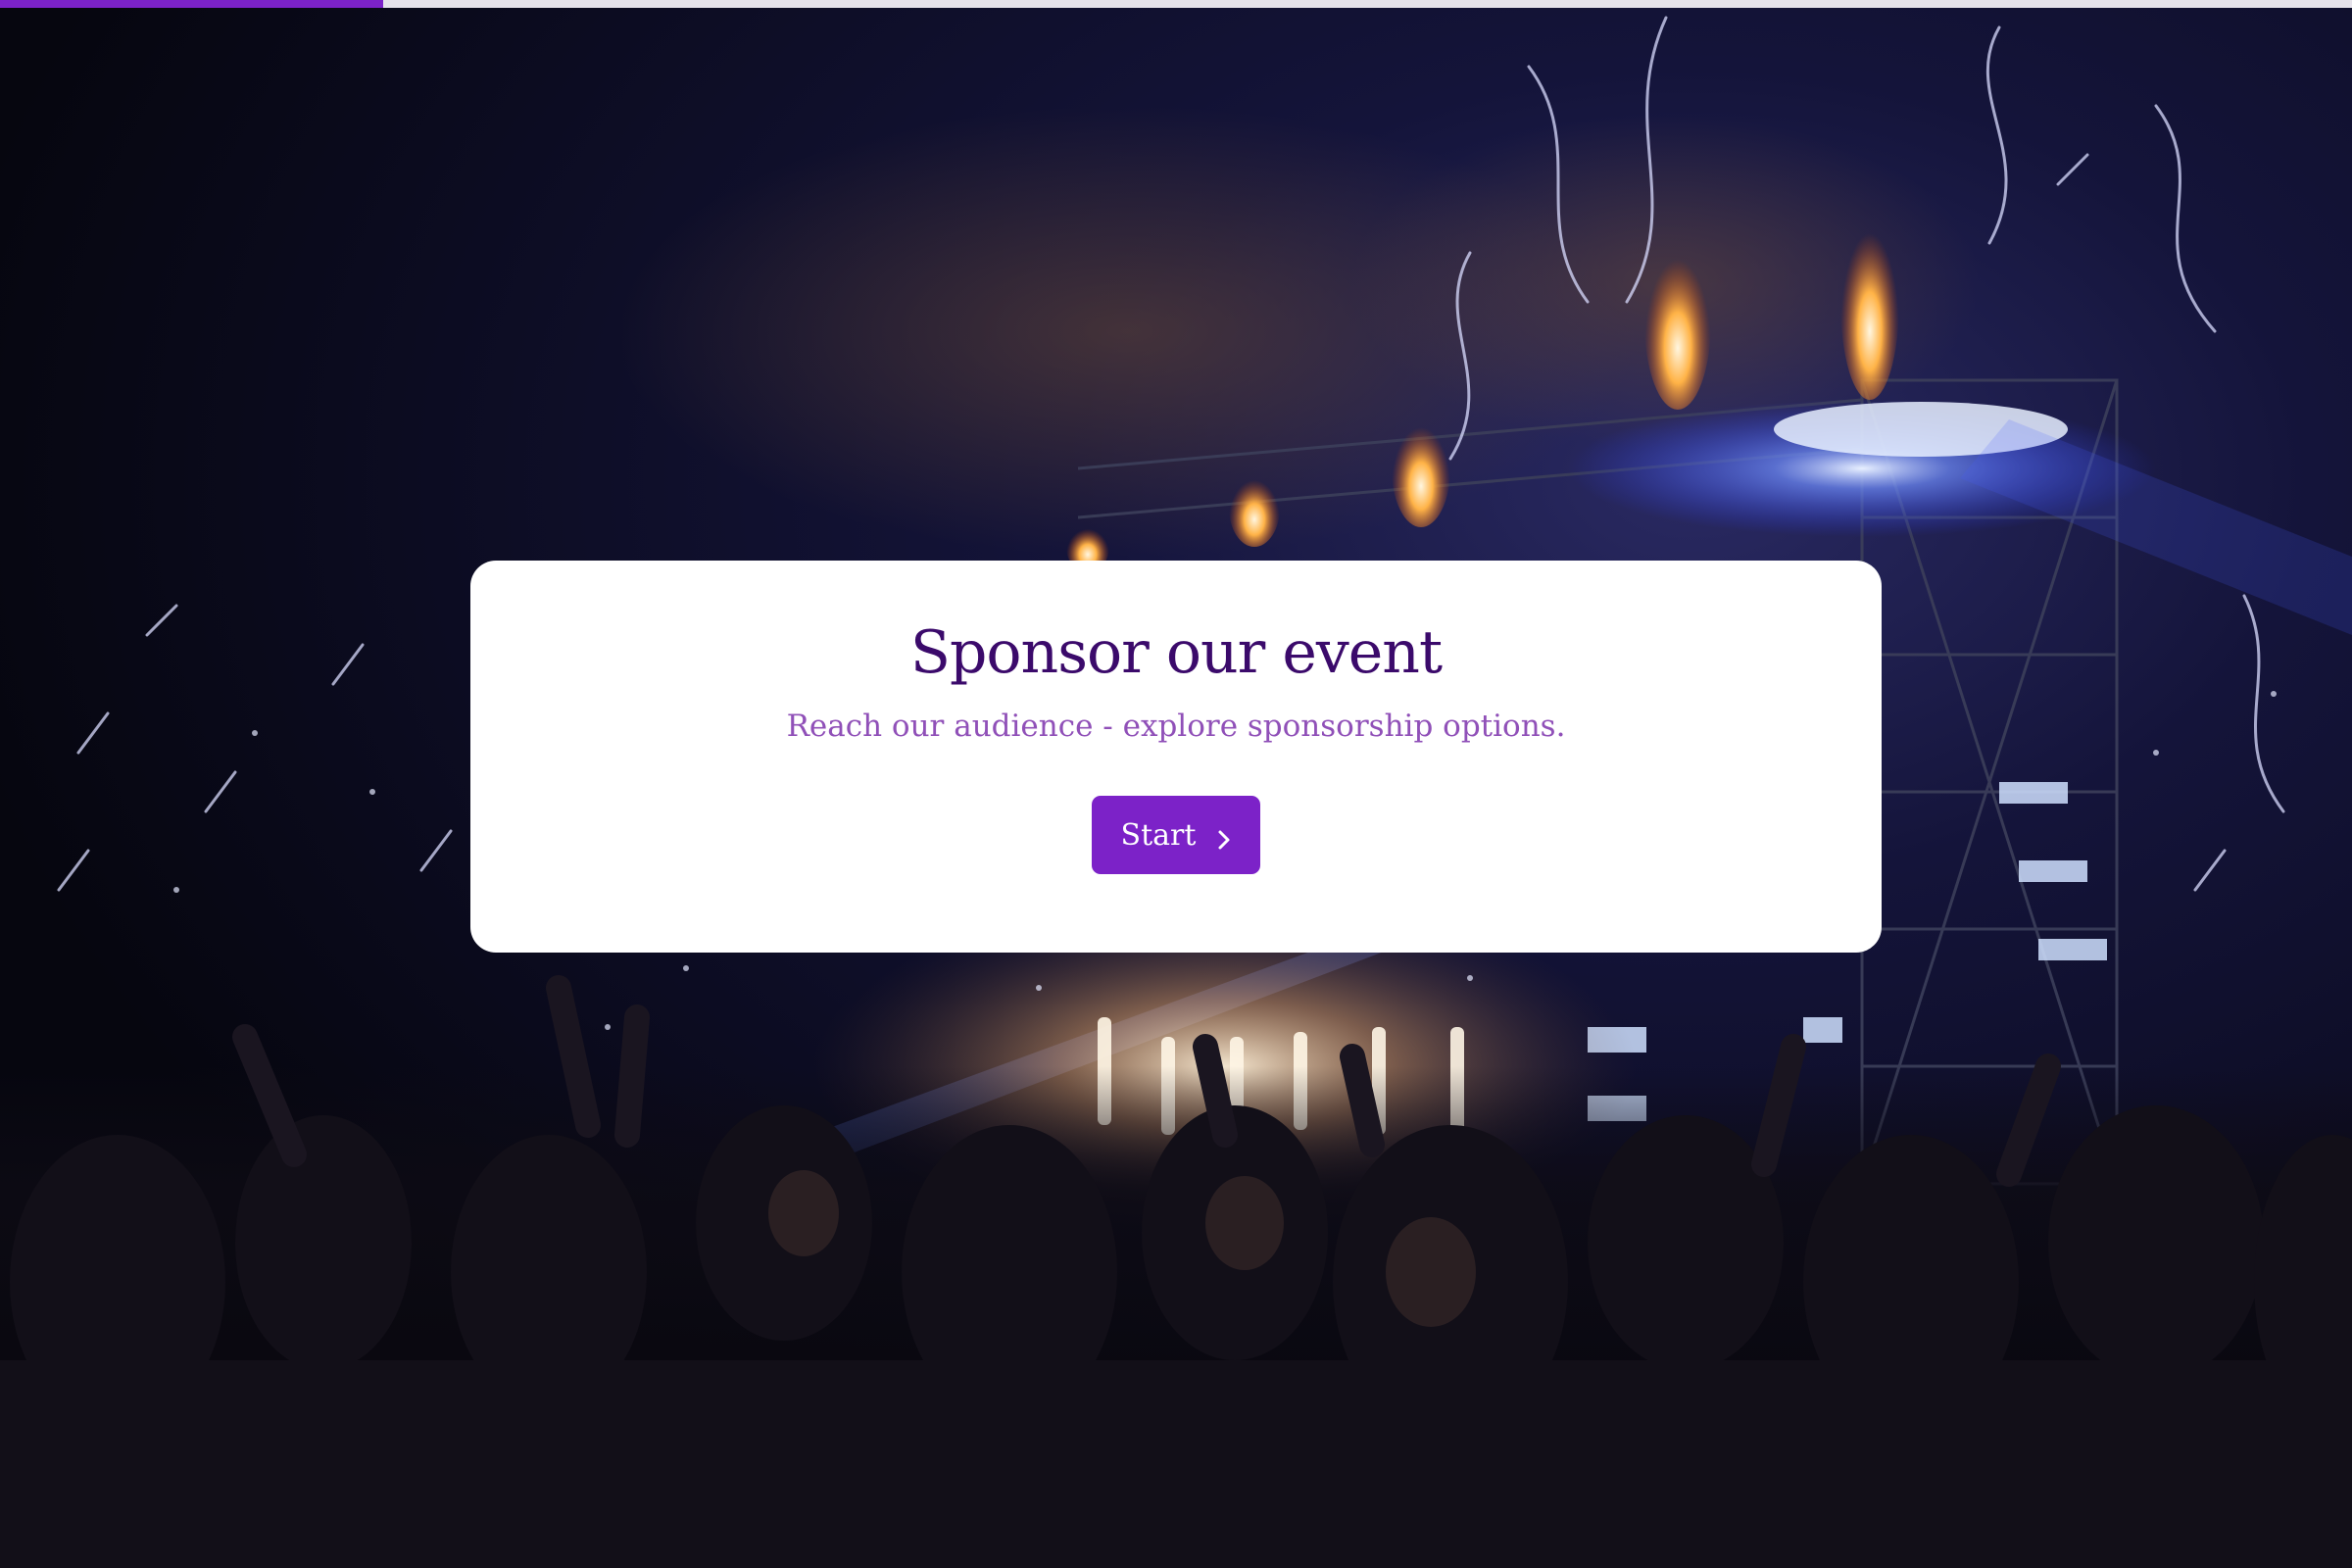 This screenshot has width=2352, height=1568. Describe the element at coordinates (1176, 652) in the screenshot. I see `card-title: Sponsor our event` at that location.